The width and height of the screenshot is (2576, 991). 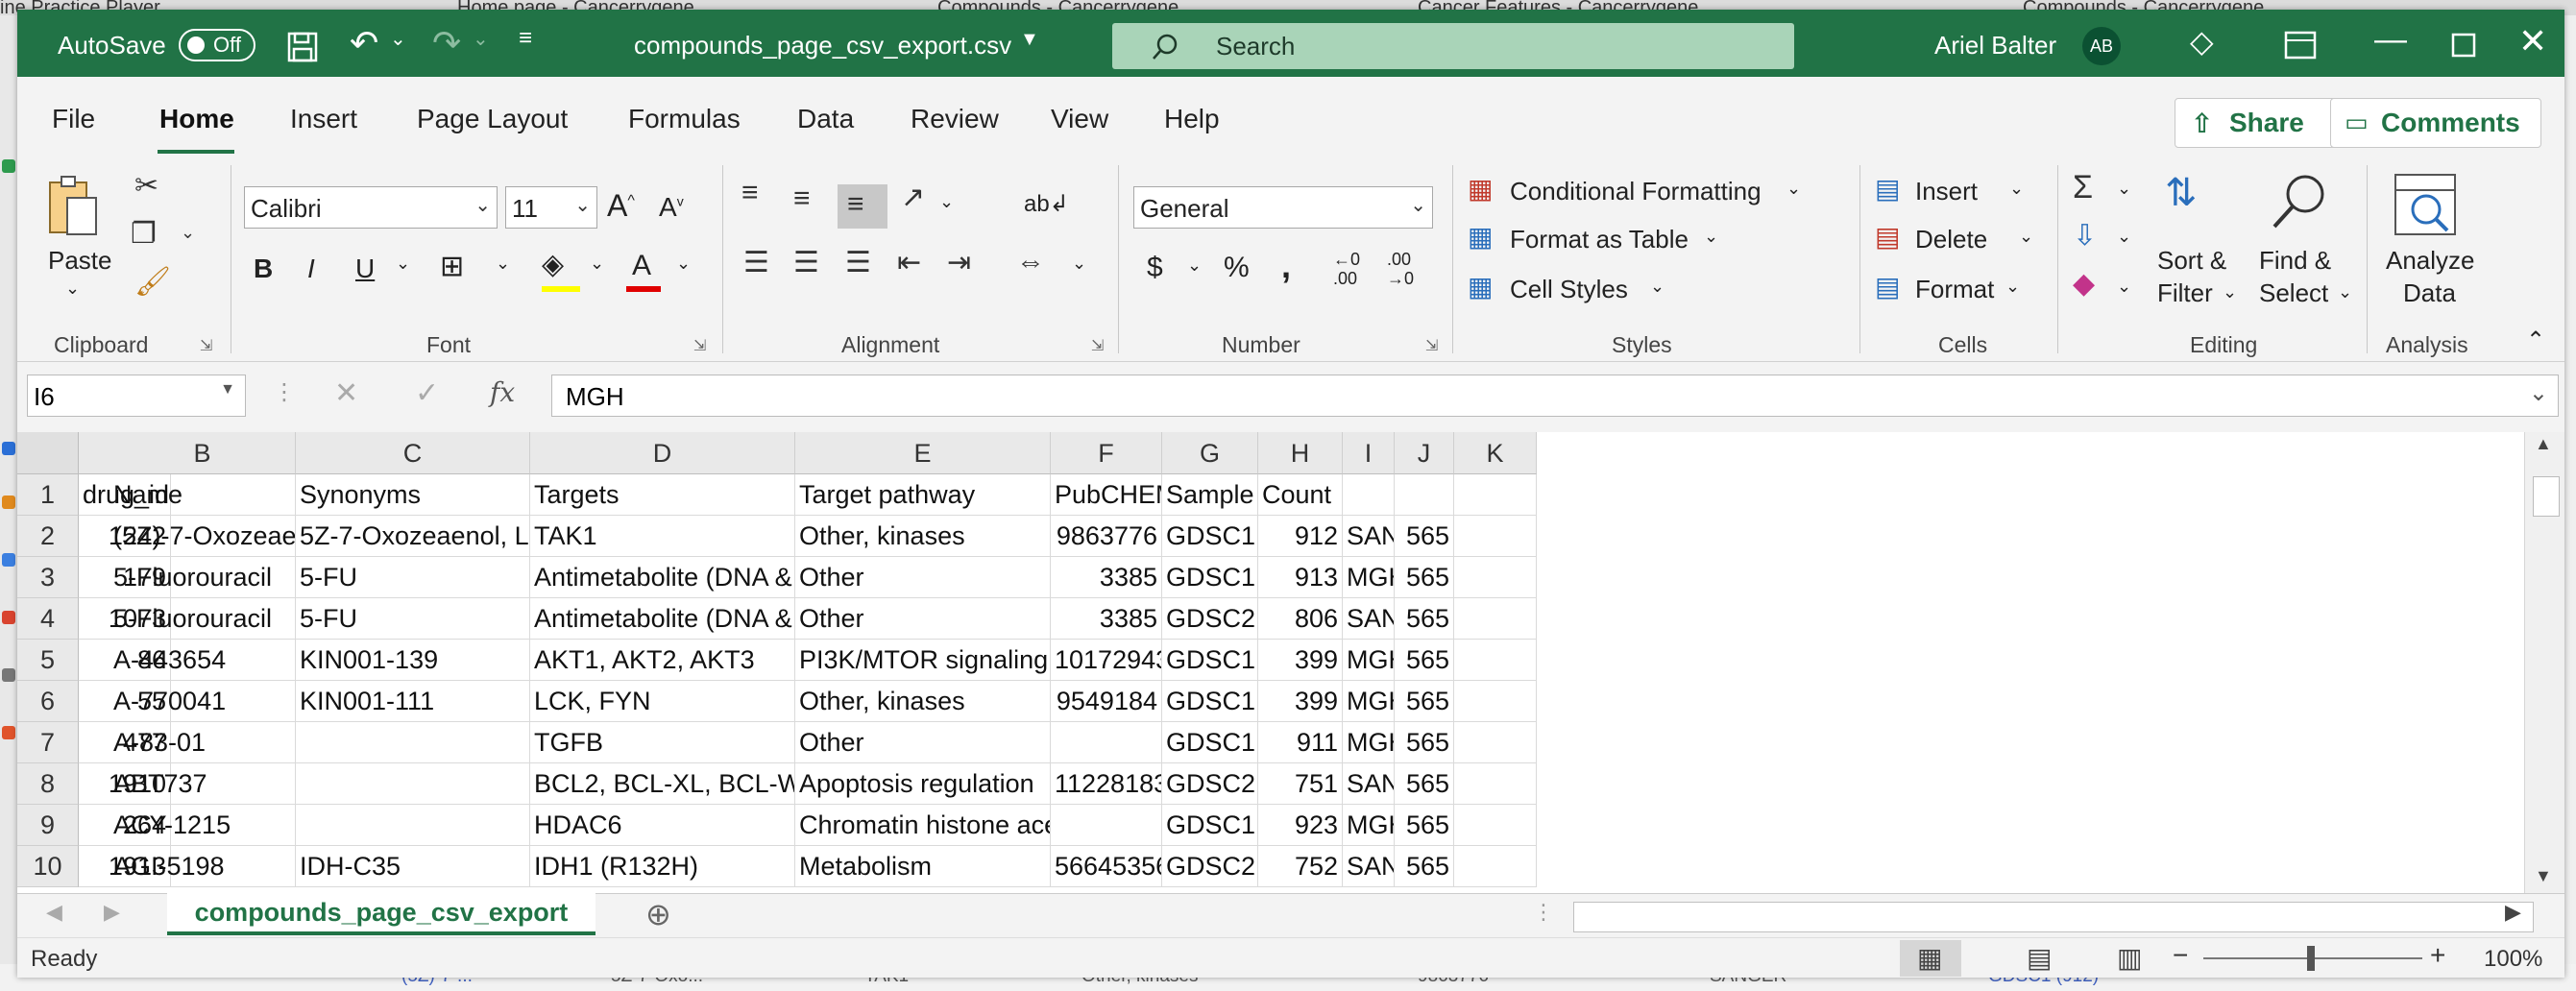 I want to click on conditional-formatting-button: Conditional Formatting, so click(x=1636, y=191).